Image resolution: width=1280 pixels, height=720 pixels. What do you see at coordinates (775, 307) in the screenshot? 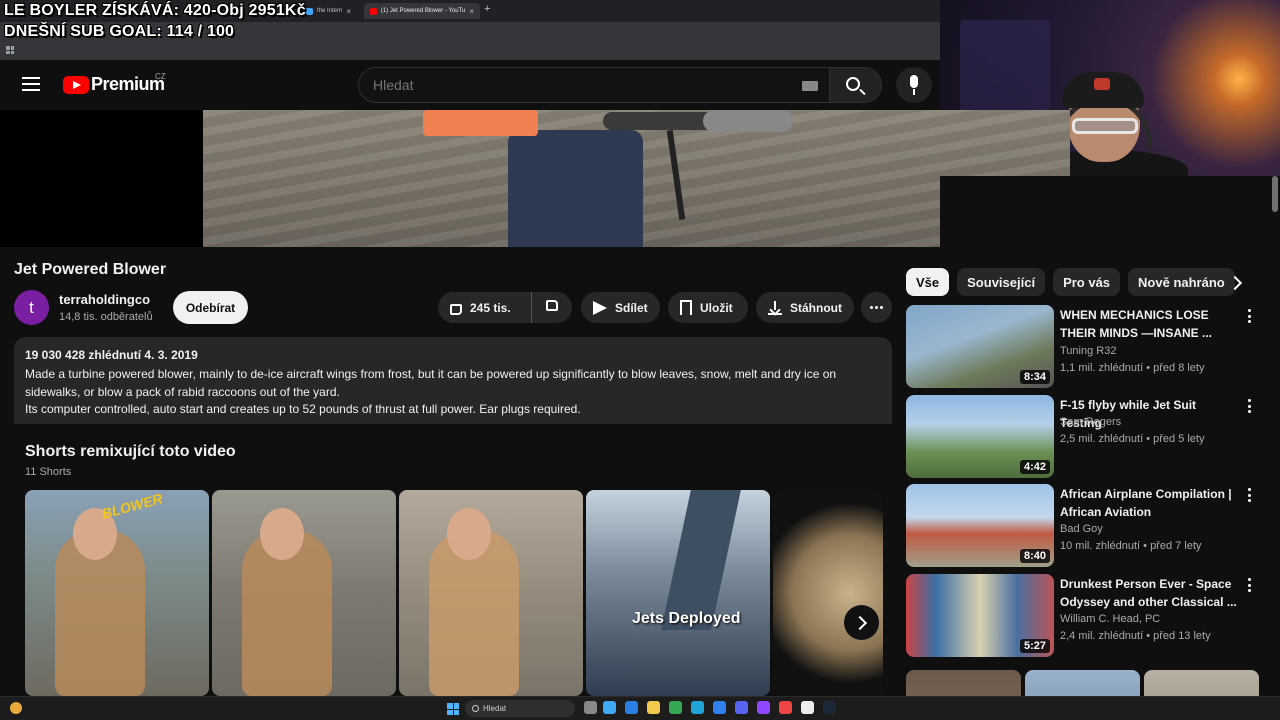
I see `download-icon` at bounding box center [775, 307].